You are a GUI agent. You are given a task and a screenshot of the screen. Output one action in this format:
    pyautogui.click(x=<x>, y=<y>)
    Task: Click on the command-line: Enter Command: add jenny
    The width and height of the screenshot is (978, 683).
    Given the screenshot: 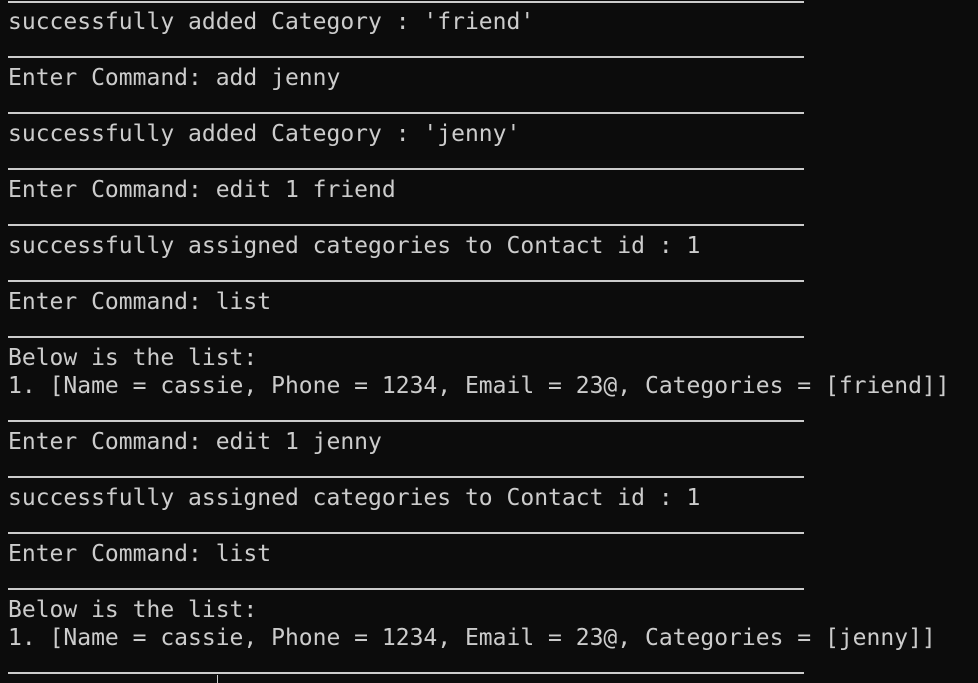 What is the action you would take?
    pyautogui.click(x=174, y=78)
    